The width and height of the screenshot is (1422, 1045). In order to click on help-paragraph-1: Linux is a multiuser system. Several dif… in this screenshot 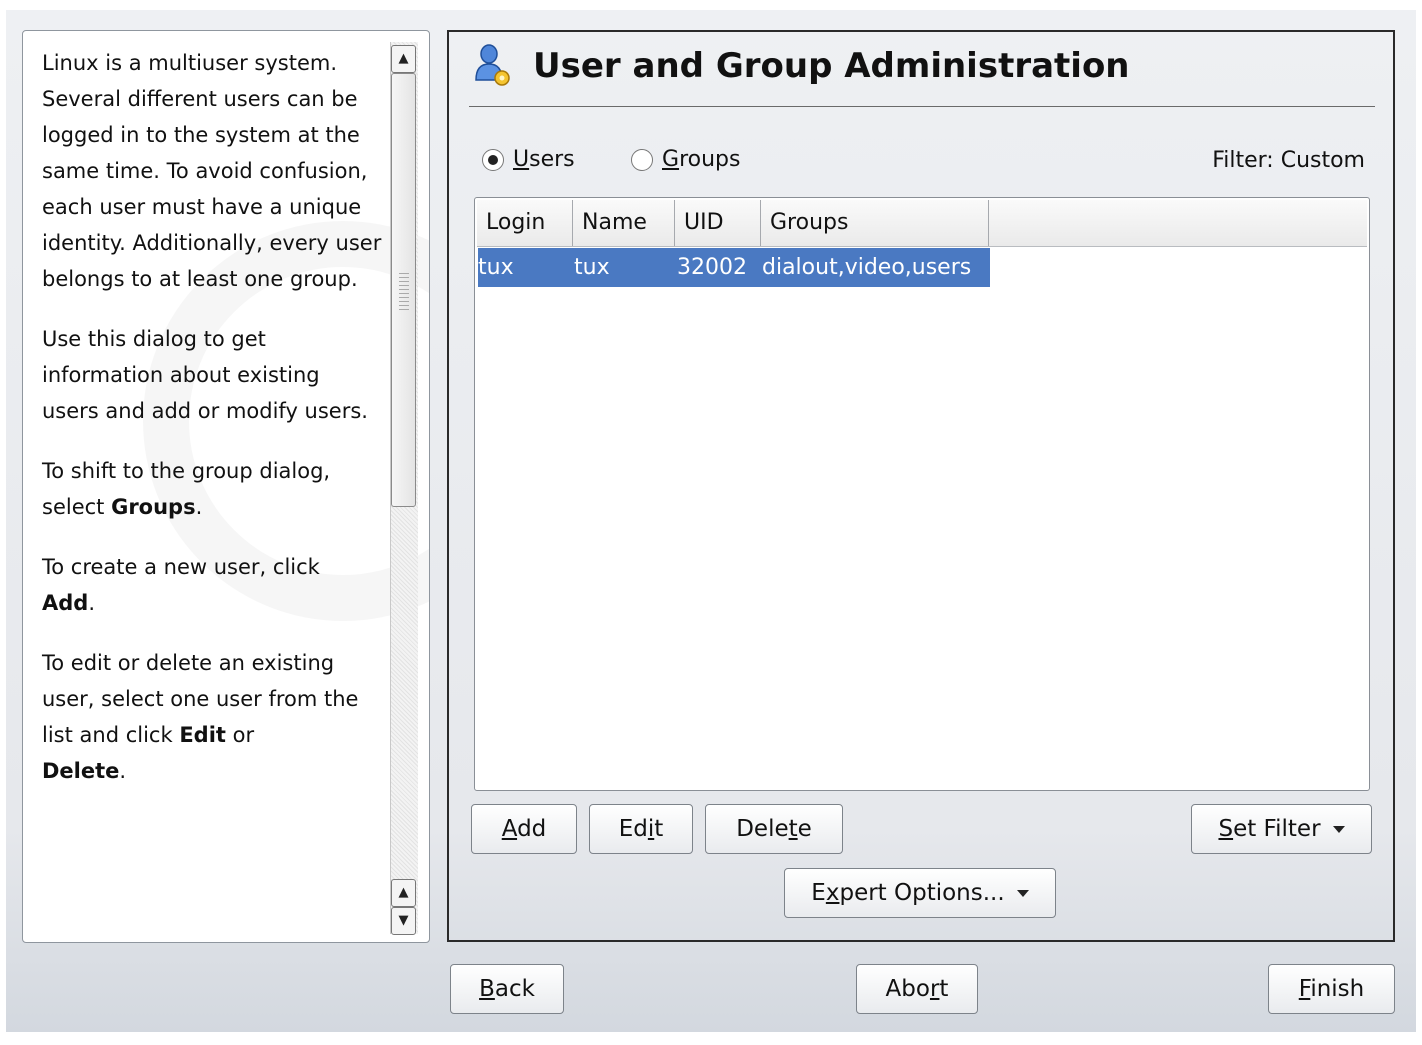, I will do `click(212, 171)`.